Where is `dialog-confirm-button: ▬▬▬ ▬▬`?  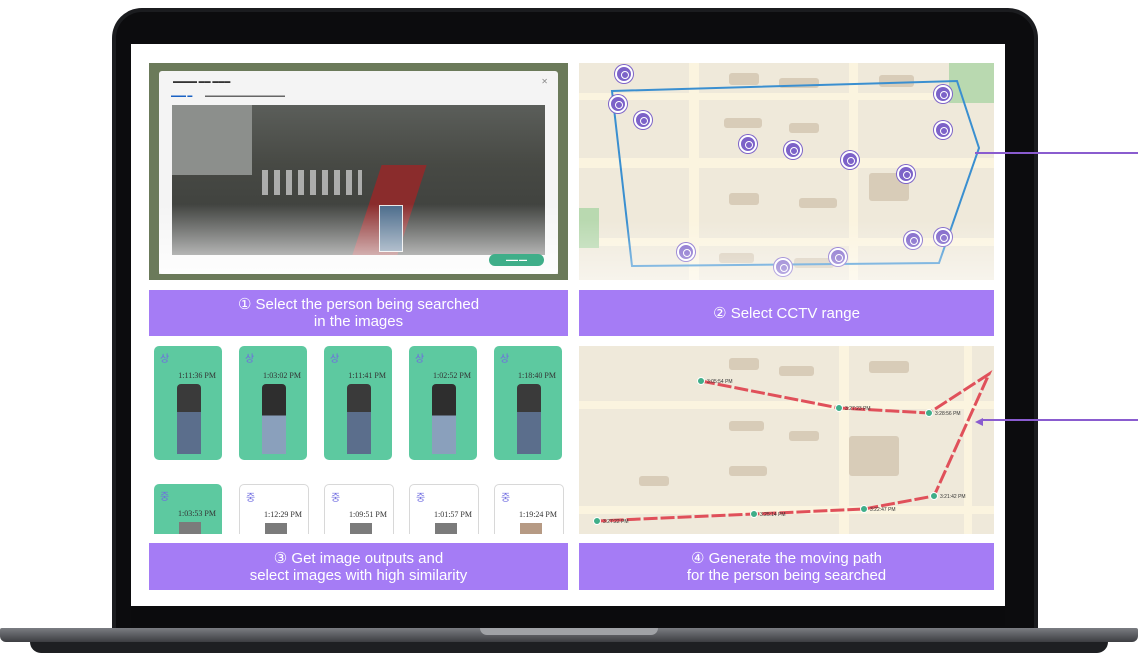
dialog-confirm-button: ▬▬▬ ▬▬ is located at coordinates (516, 260).